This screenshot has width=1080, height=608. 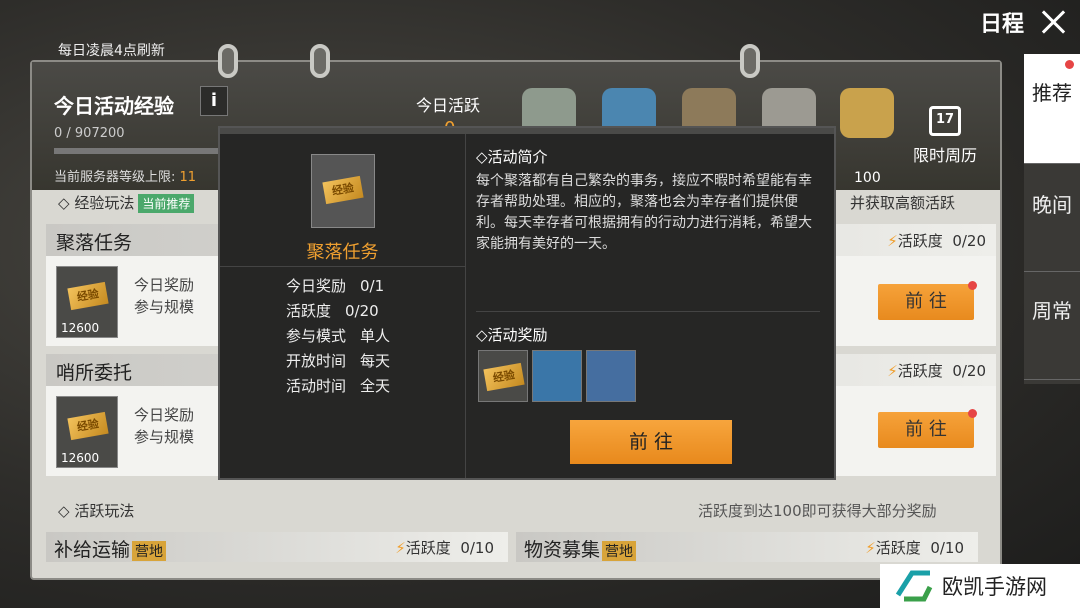 What do you see at coordinates (867, 178) in the screenshot?
I see `activity-max-label: 100` at bounding box center [867, 178].